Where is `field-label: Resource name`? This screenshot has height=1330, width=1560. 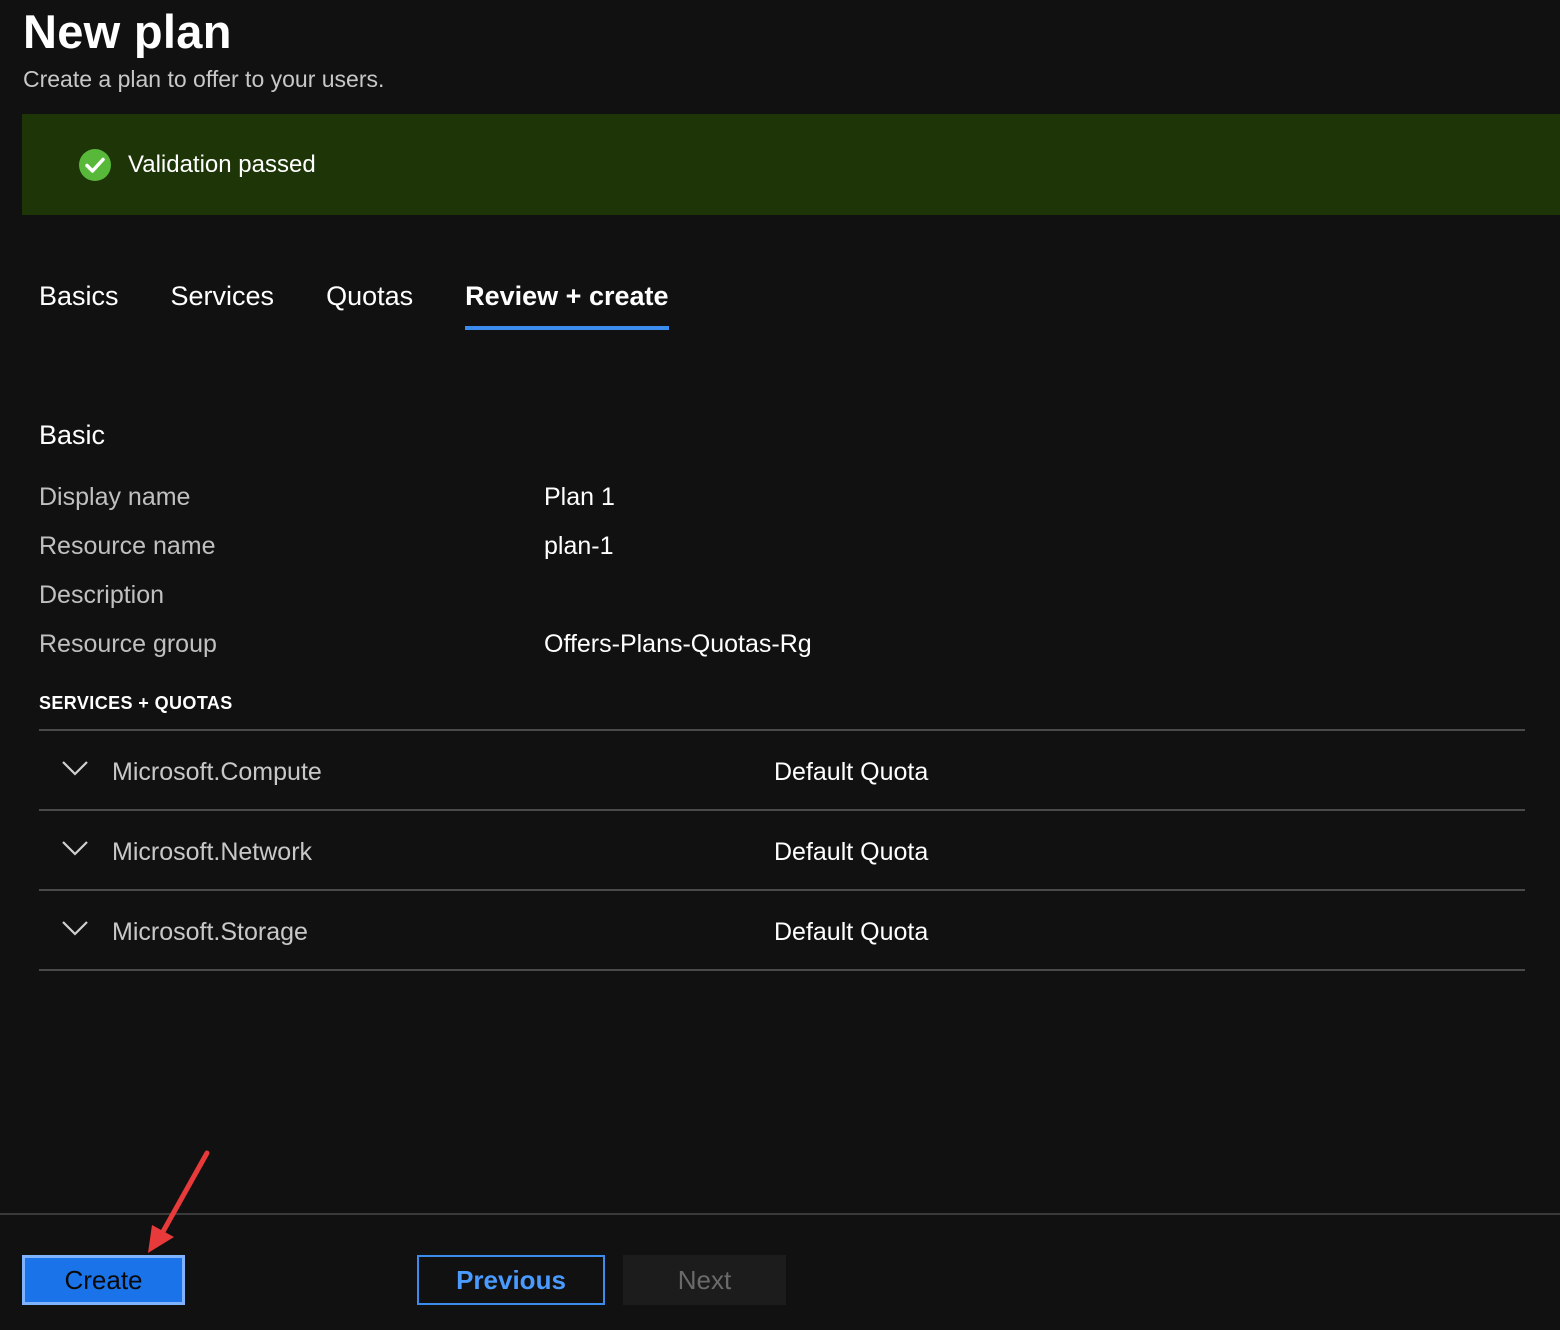 field-label: Resource name is located at coordinates (127, 546).